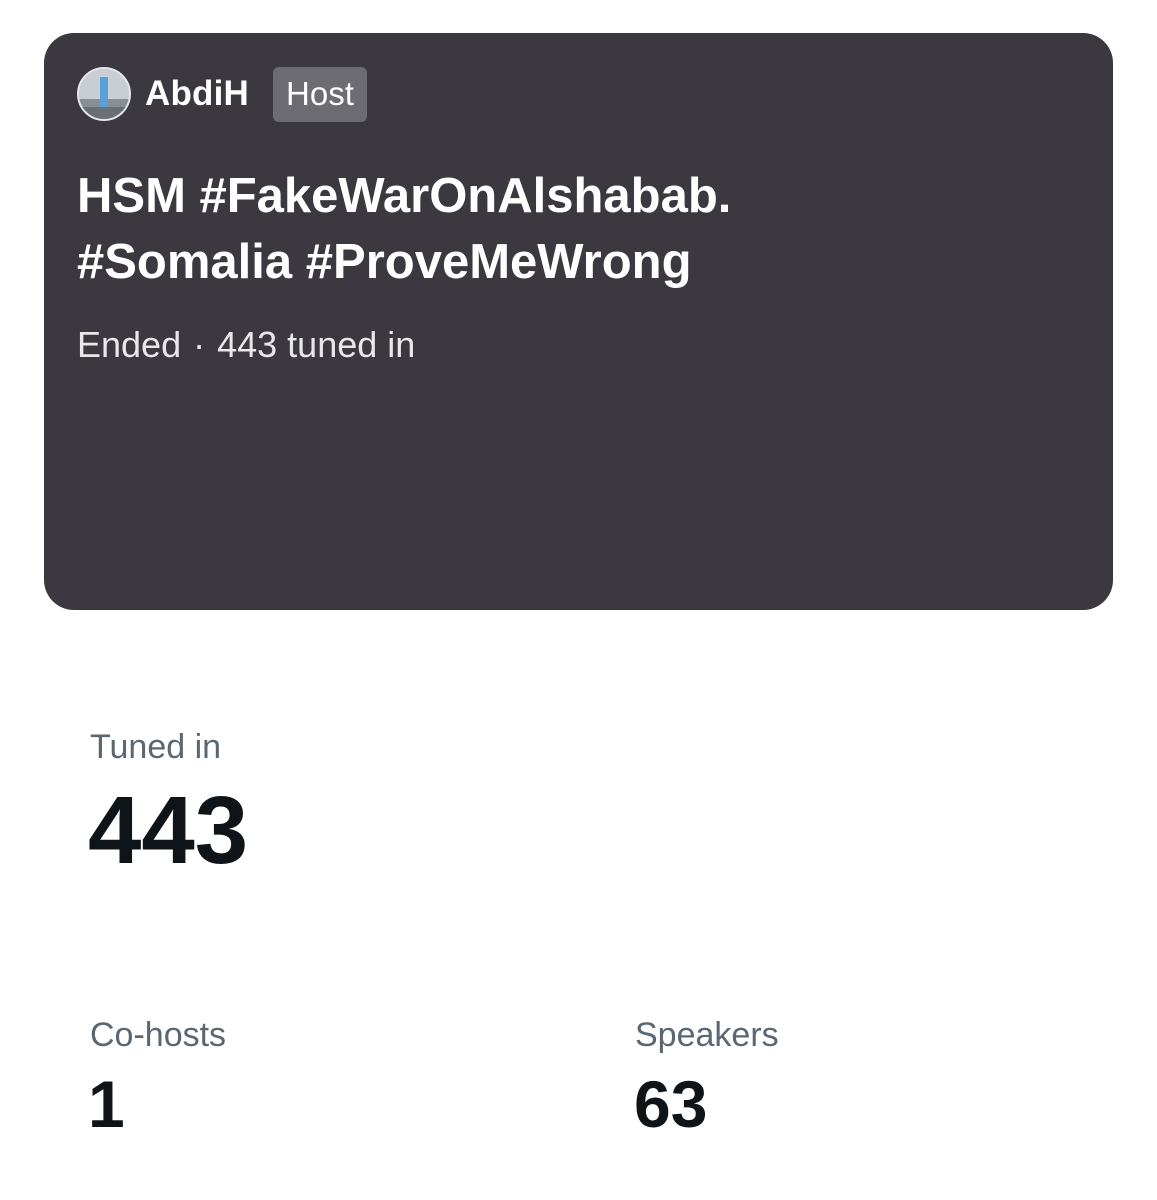 The width and height of the screenshot is (1157, 1200). What do you see at coordinates (197, 94) in the screenshot?
I see `host-name: AbdiH` at bounding box center [197, 94].